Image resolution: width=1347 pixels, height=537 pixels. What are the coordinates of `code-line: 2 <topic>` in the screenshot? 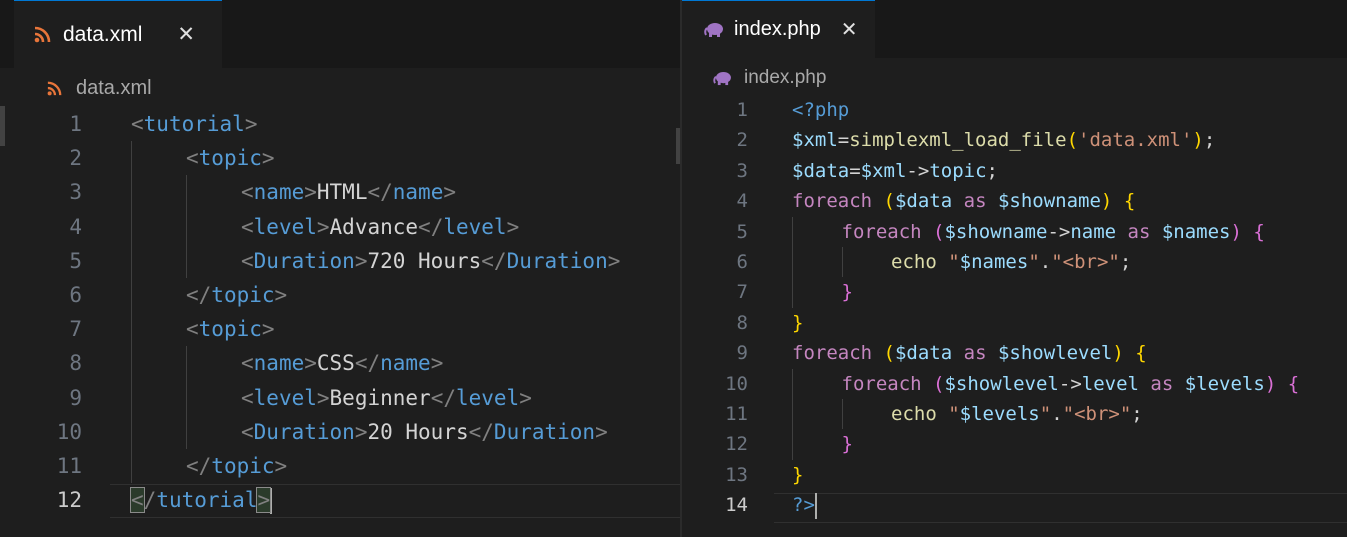 It's located at (340, 158).